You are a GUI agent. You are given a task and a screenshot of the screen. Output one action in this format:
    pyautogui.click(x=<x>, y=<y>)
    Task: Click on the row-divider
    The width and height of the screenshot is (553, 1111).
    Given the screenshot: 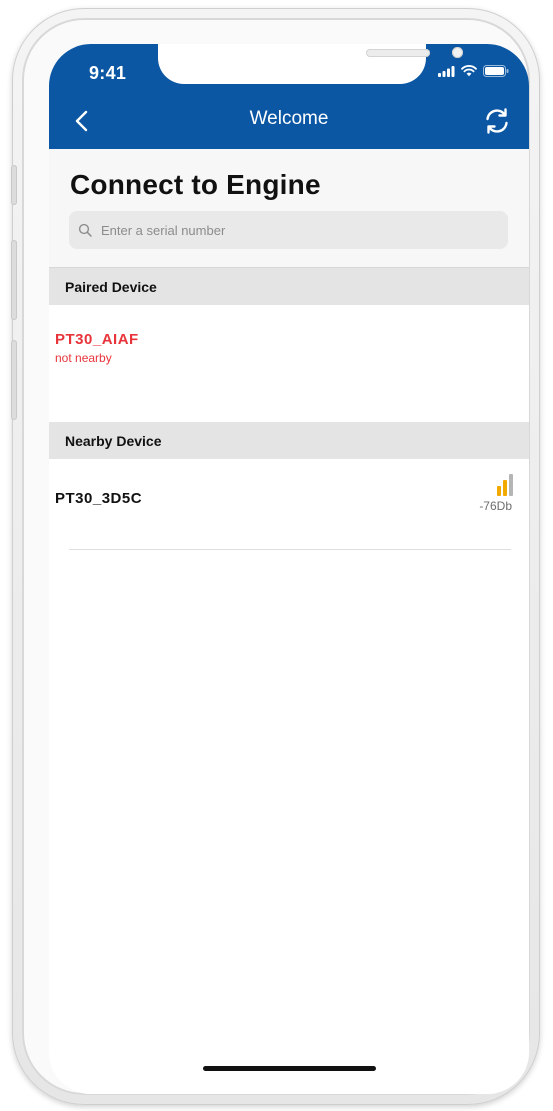 What is the action you would take?
    pyautogui.click(x=290, y=549)
    